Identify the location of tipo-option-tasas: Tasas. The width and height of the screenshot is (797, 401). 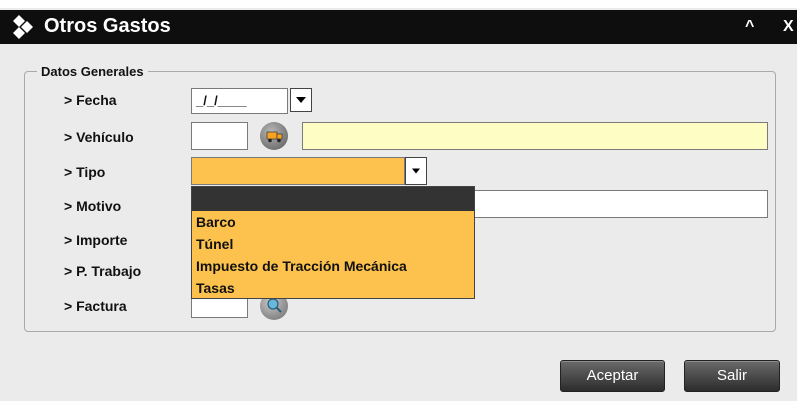
(333, 287).